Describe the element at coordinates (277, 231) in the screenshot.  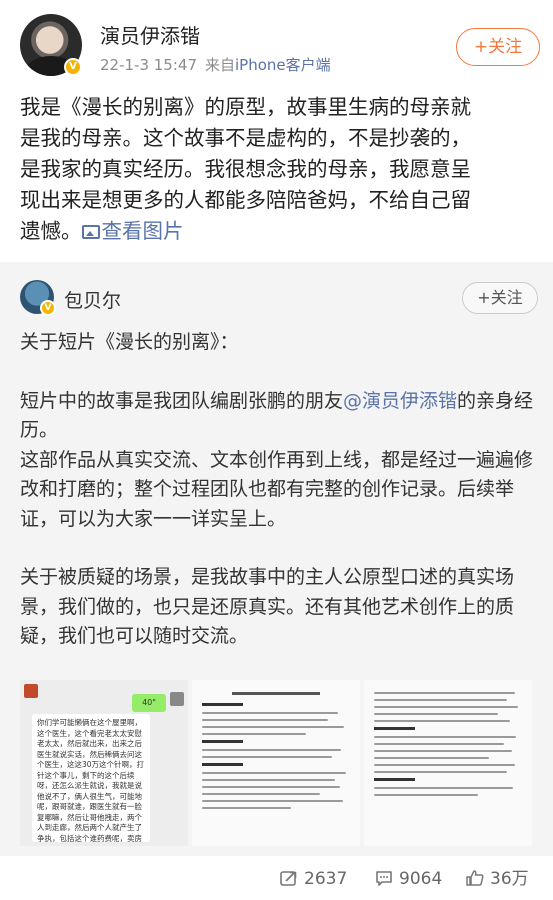
I see `post-text-line: 遗憾。 查看图片` at that location.